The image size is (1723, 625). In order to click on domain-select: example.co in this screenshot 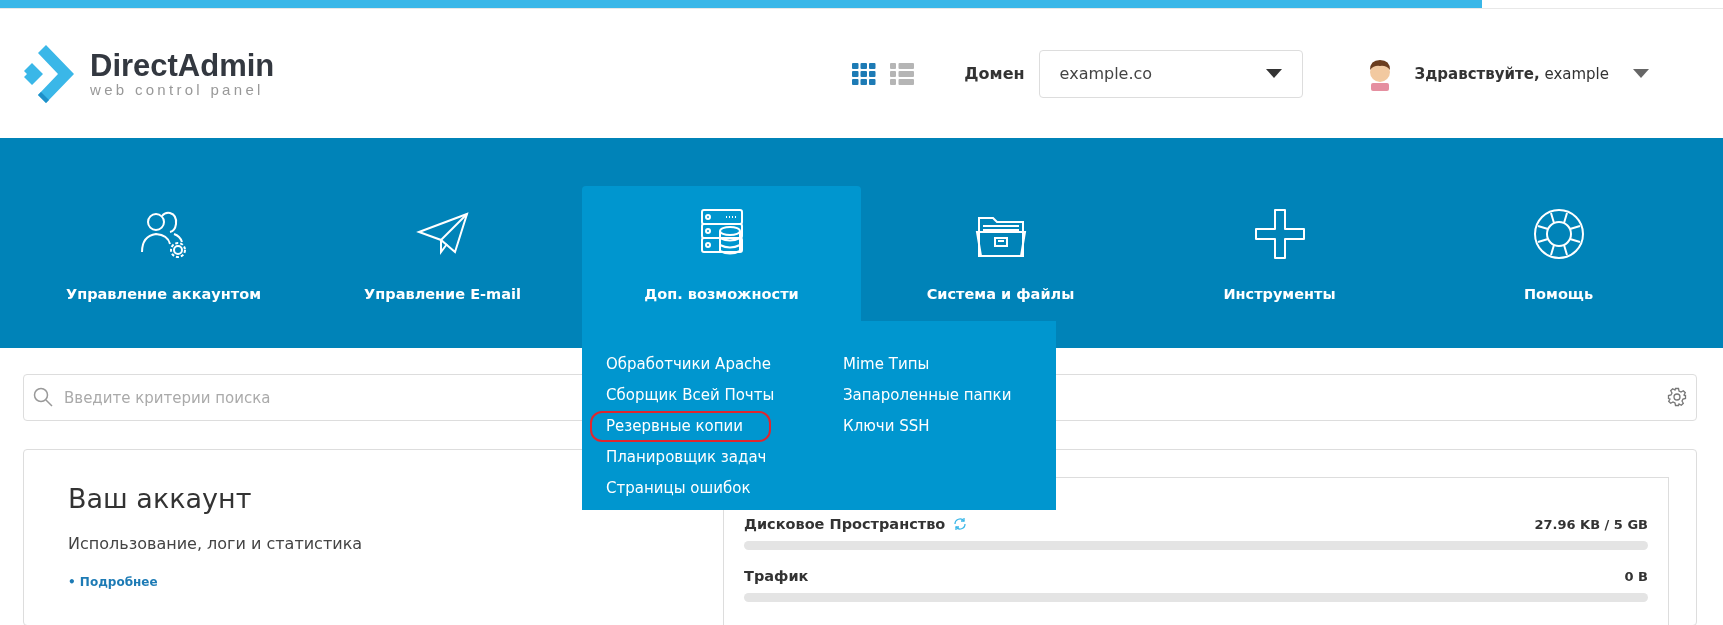, I will do `click(1170, 73)`.